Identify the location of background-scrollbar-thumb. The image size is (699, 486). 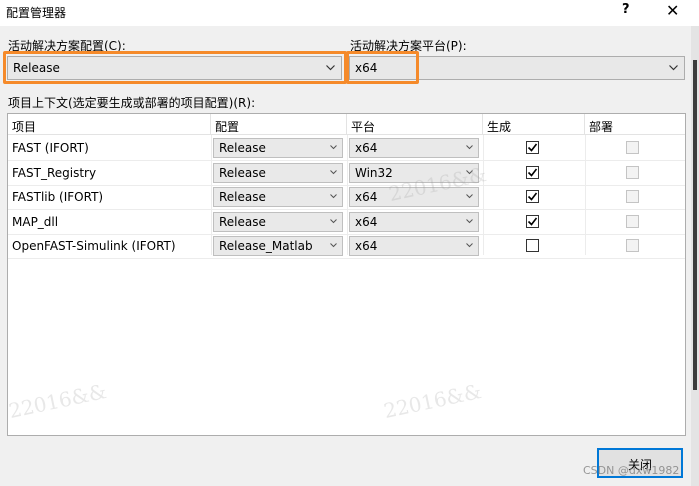
(695, 225).